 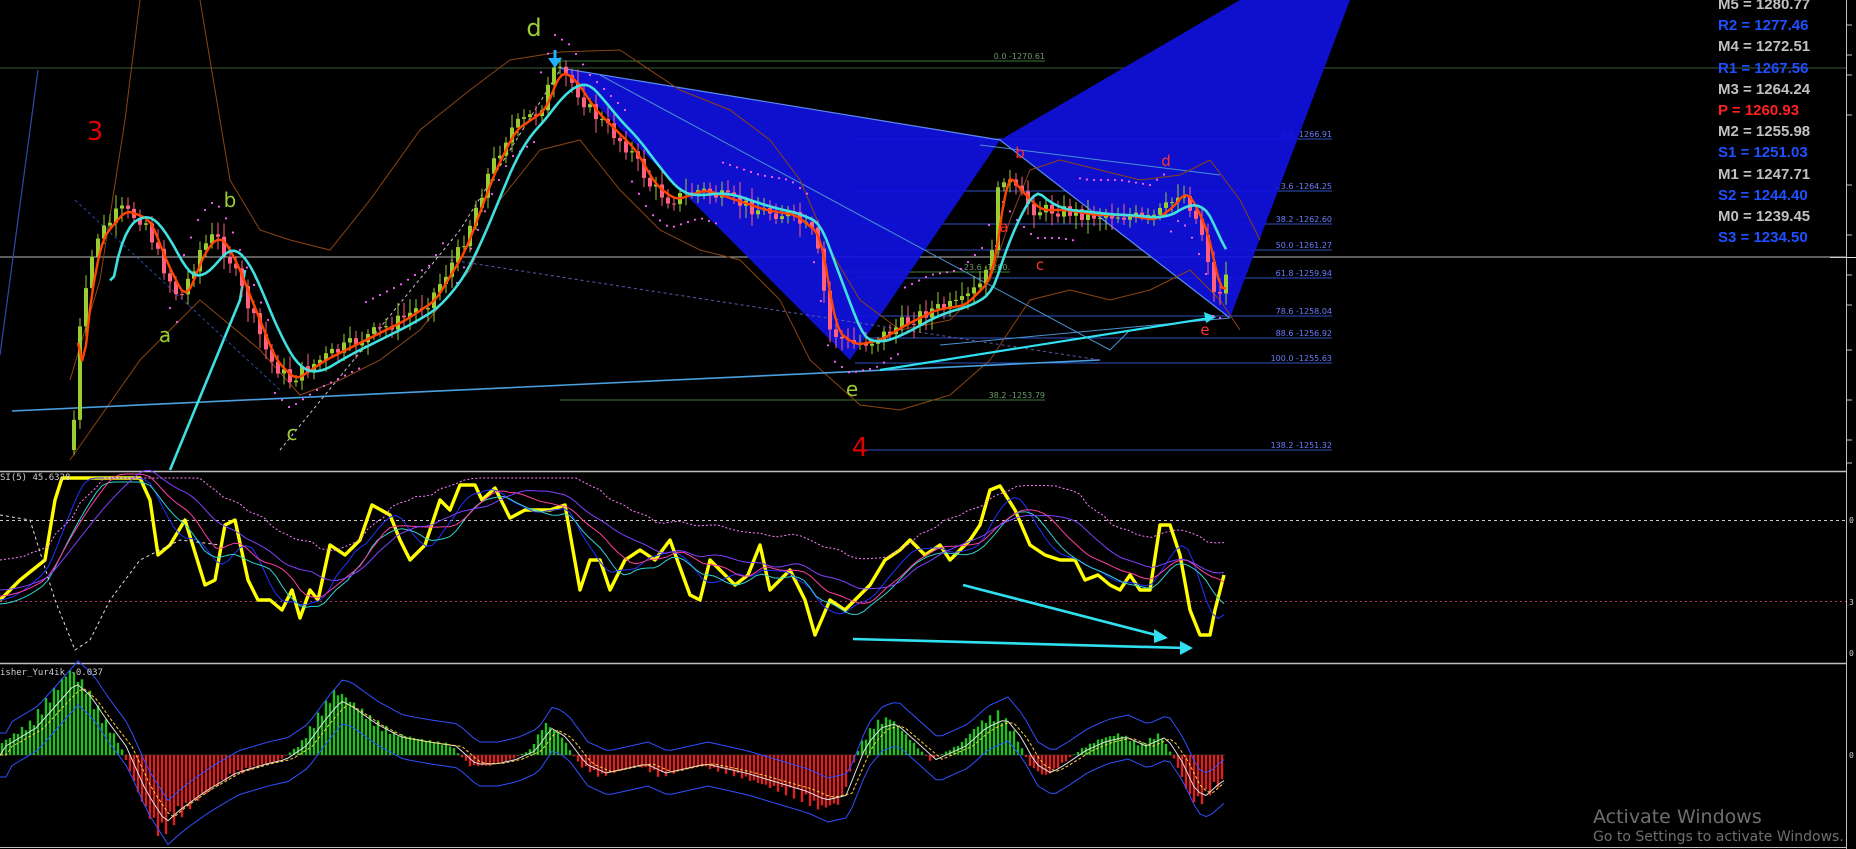 What do you see at coordinates (1019, 643) in the screenshot?
I see `rsi-divergence-line-lower` at bounding box center [1019, 643].